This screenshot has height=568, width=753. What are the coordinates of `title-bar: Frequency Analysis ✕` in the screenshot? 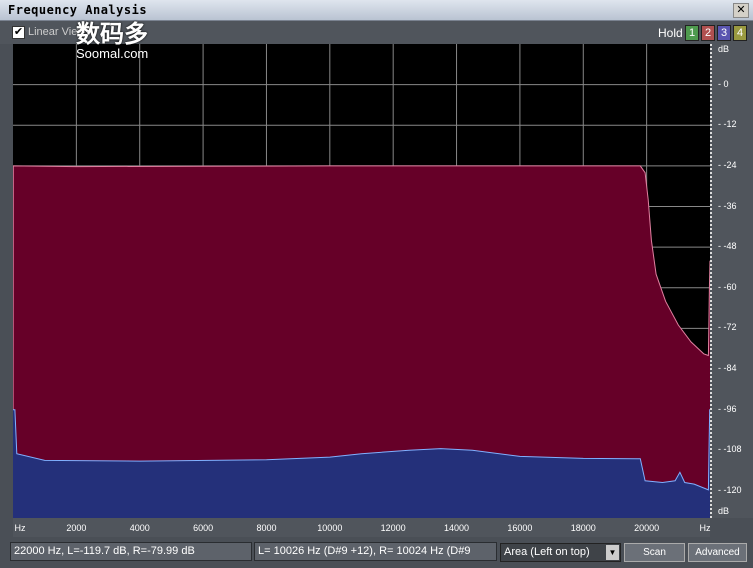 It's located at (376, 10).